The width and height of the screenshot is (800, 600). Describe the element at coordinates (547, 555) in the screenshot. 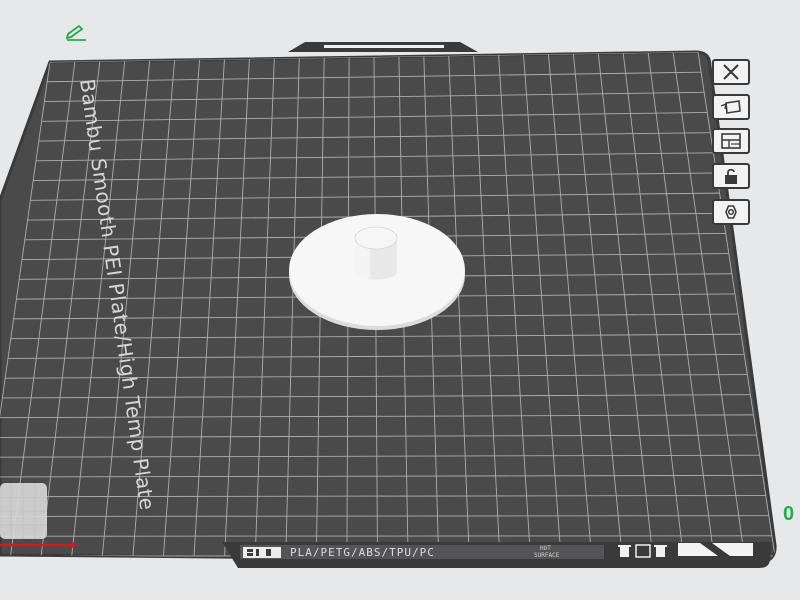

I see `hot-surface-line2: SURFACE` at that location.